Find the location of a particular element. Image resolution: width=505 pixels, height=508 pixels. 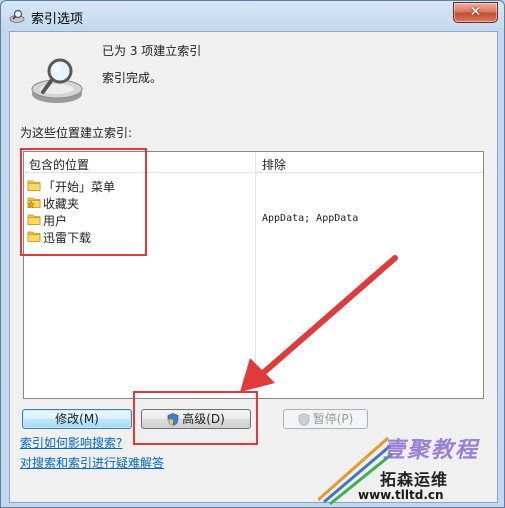

annotation-arrow is located at coordinates (319, 323).